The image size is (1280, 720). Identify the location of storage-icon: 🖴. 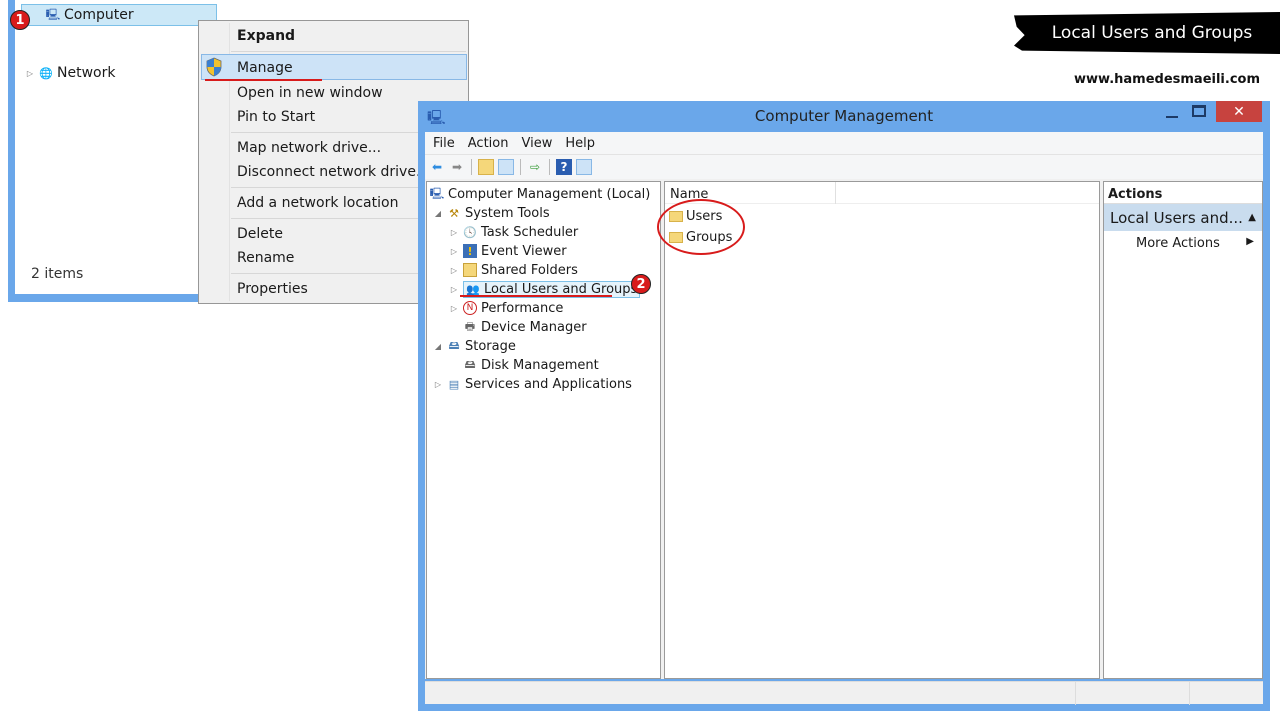
(454, 345).